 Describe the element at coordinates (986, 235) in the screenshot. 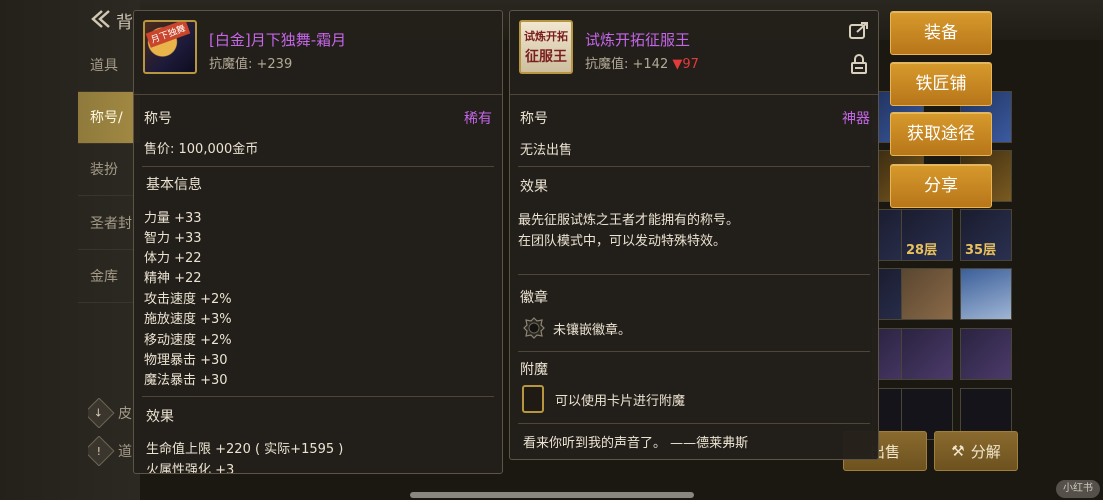

I see `grid-cell: 35层` at that location.